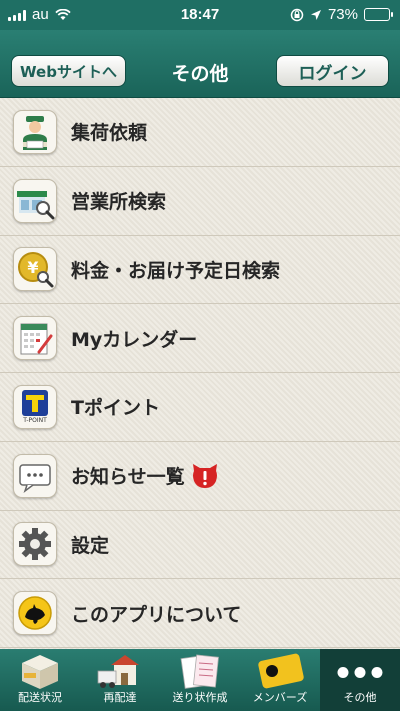 The image size is (400, 711). What do you see at coordinates (204, 475) in the screenshot?
I see `notification-badge-icon` at bounding box center [204, 475].